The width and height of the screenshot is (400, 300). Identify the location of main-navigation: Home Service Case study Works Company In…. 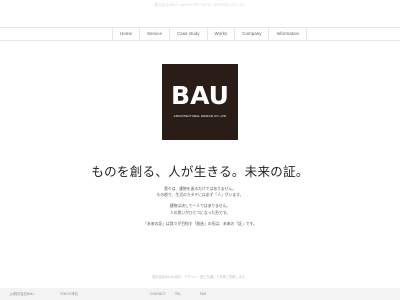
(200, 34).